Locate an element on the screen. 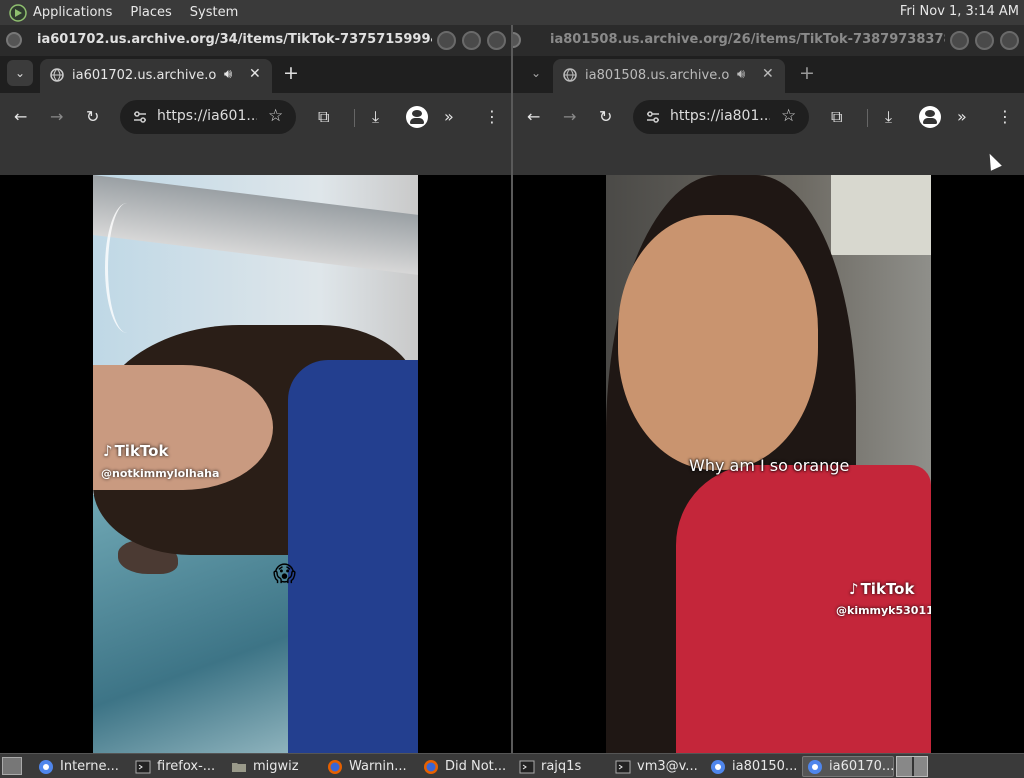 The width and height of the screenshot is (1024, 778). tab-strip: ⌄ ia801508.us.archive.org/ 🔊︎ ✕ + is located at coordinates (768, 74).